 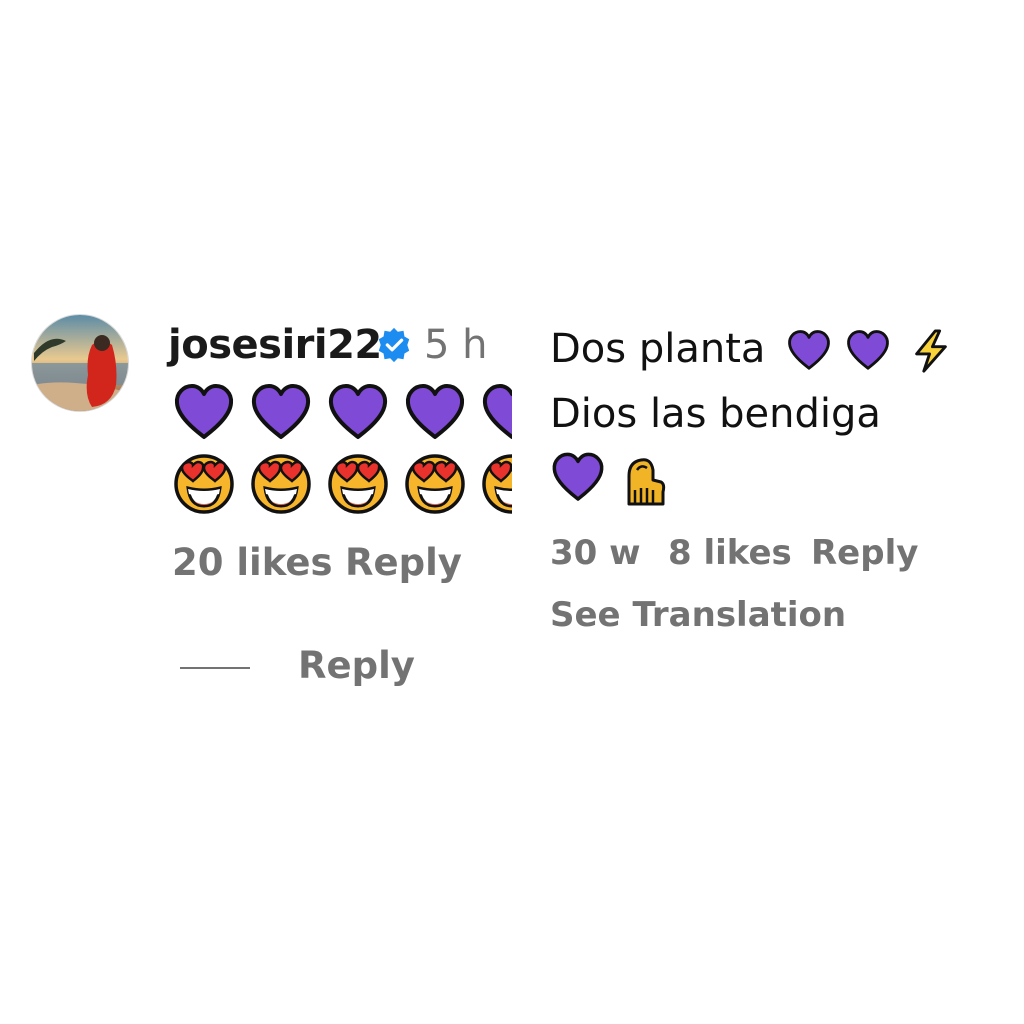 I want to click on comment-emoji-line, so click(x=614, y=480).